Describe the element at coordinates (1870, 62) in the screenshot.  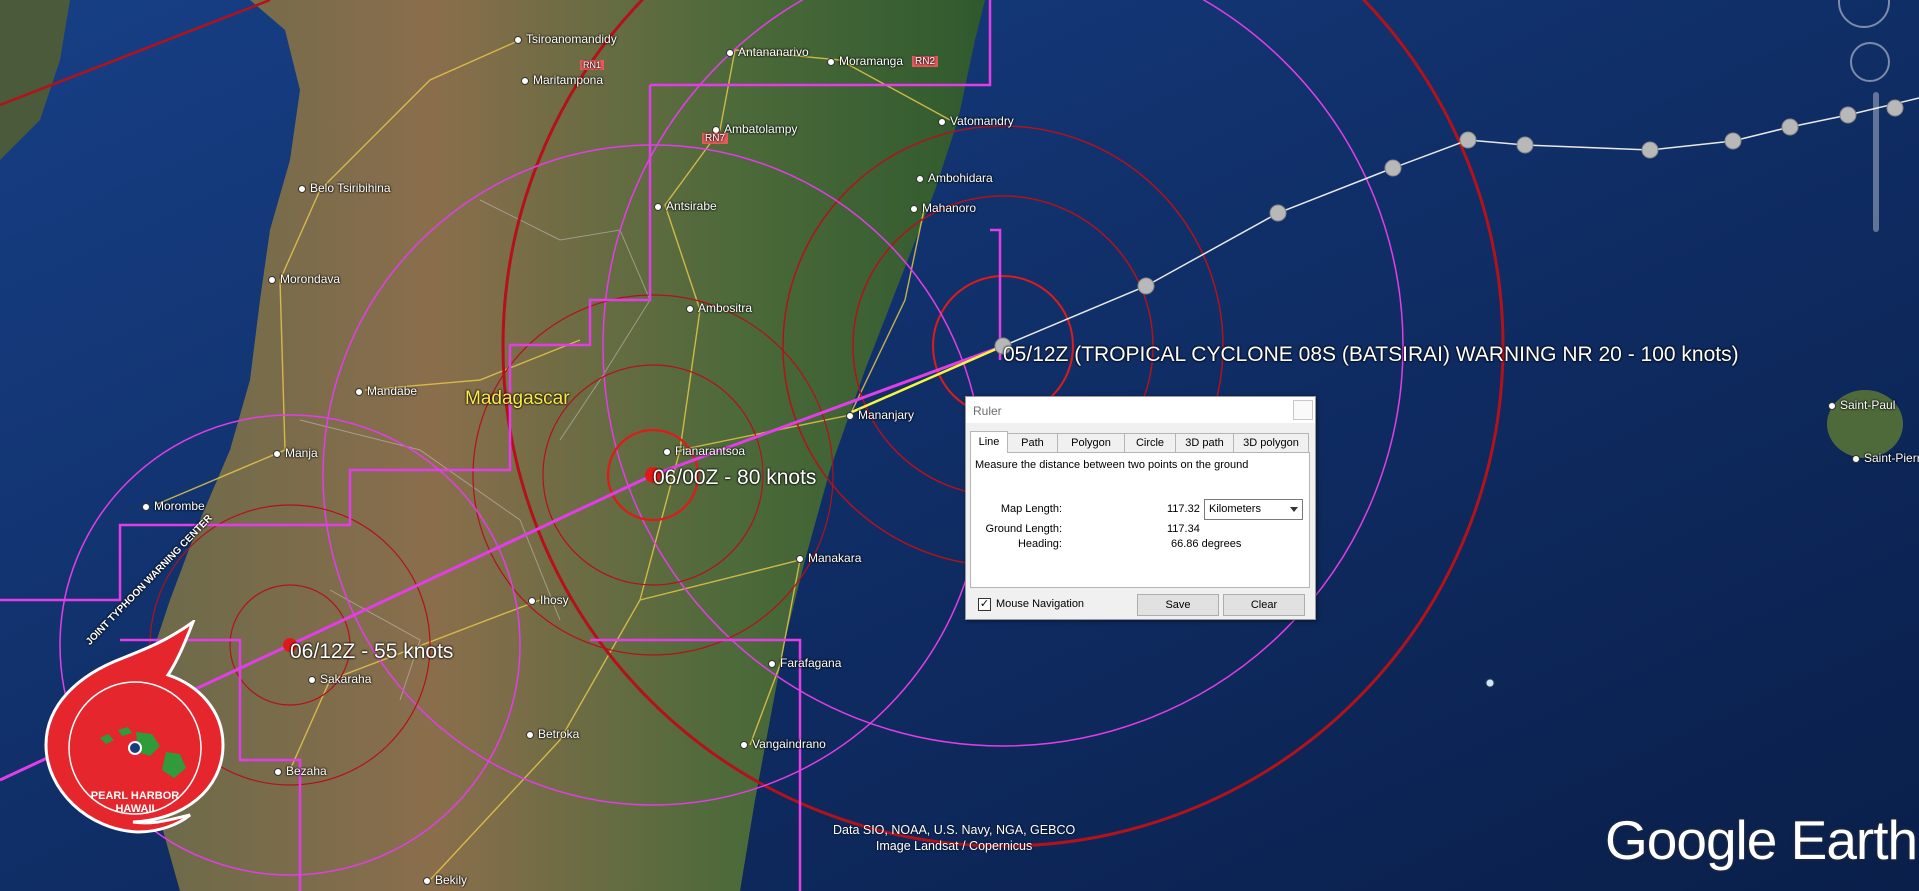
I see `look-control` at that location.